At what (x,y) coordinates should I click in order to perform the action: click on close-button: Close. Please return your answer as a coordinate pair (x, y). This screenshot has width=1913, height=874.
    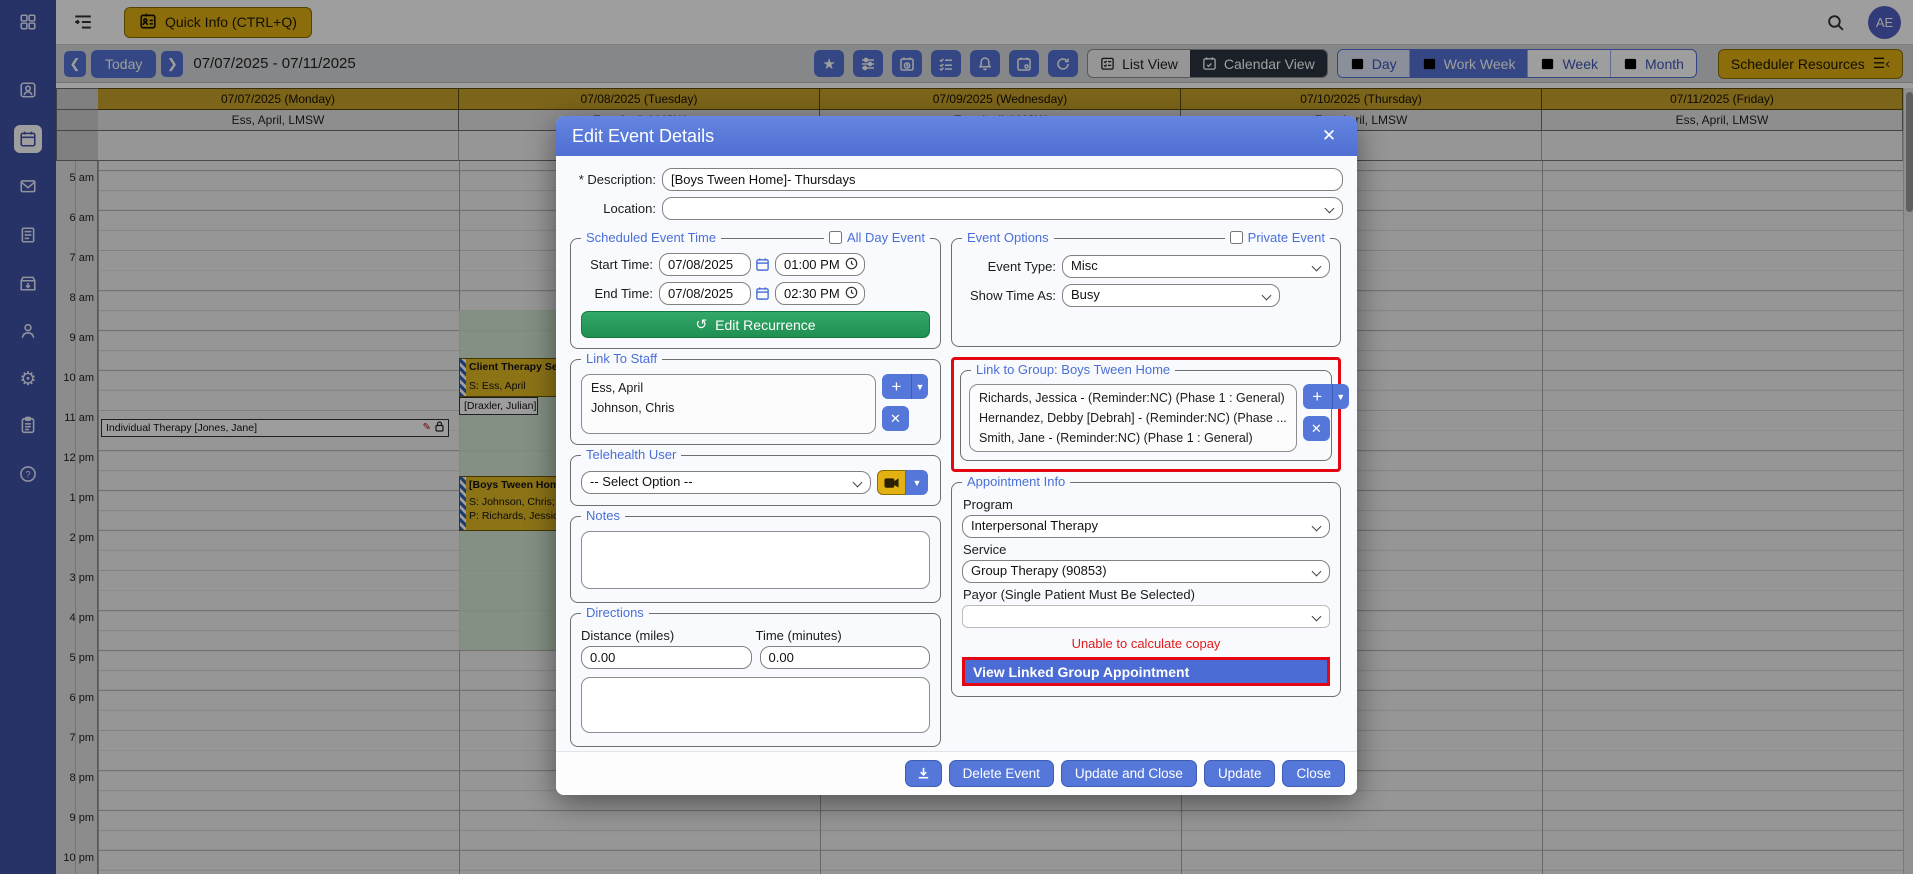
    Looking at the image, I should click on (1313, 773).